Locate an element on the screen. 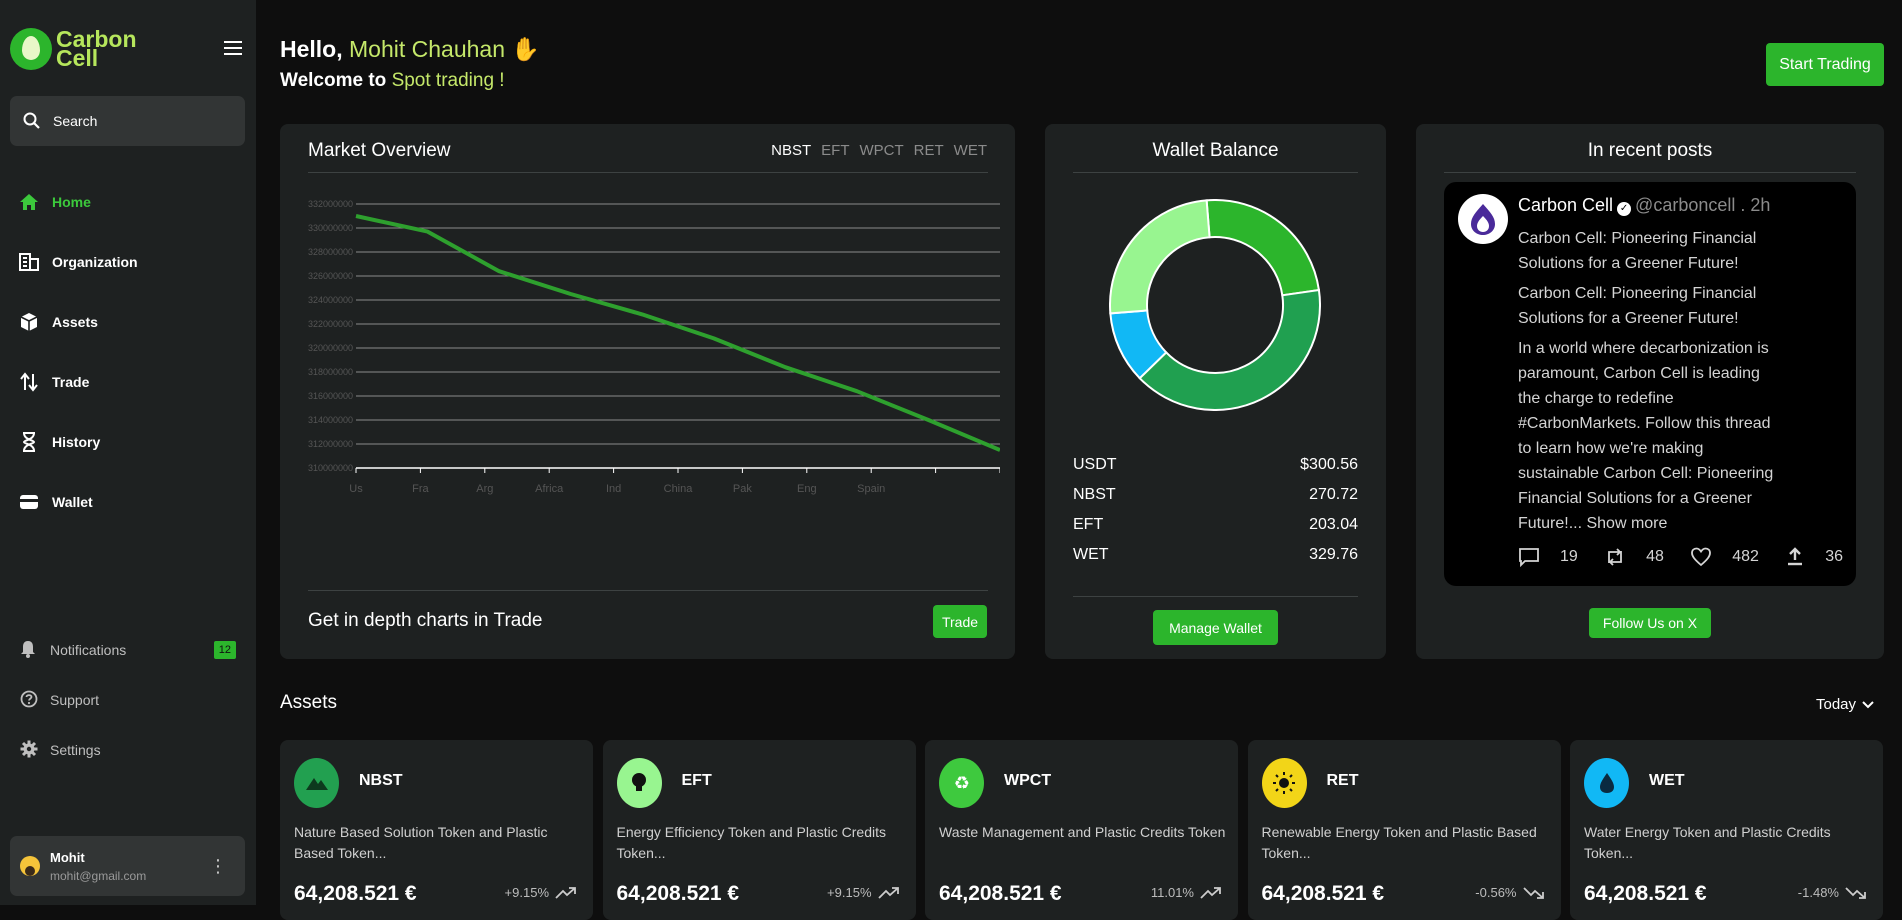 This screenshot has width=1902, height=920. y-tick-label: 324000000 is located at coordinates (330, 300).